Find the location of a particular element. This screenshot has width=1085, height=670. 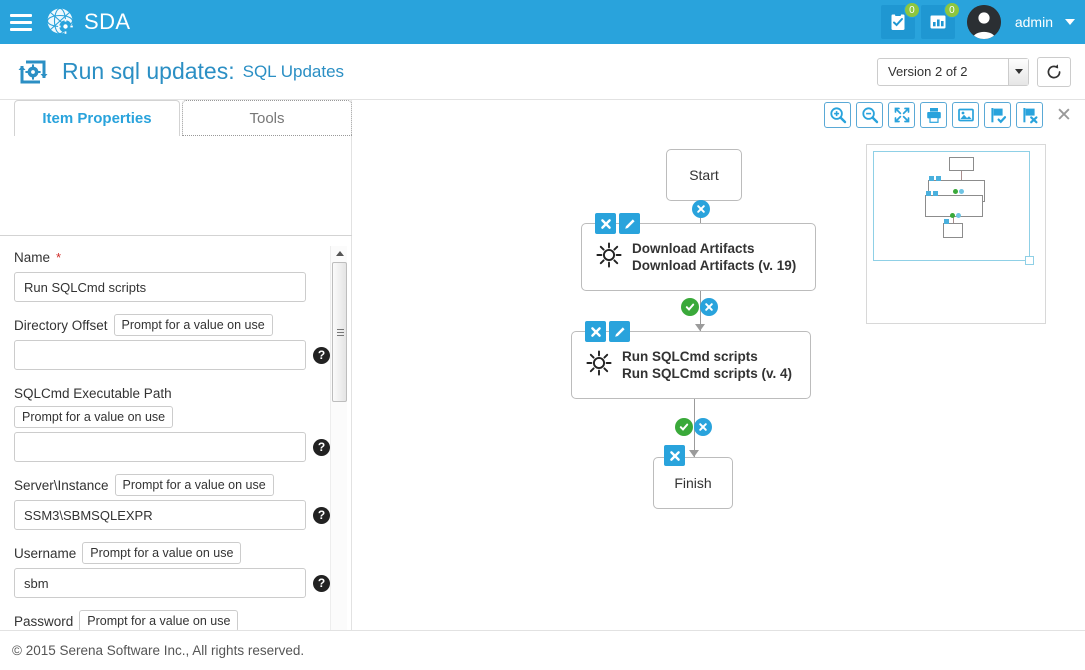

tab-tools: Tools is located at coordinates (267, 118).